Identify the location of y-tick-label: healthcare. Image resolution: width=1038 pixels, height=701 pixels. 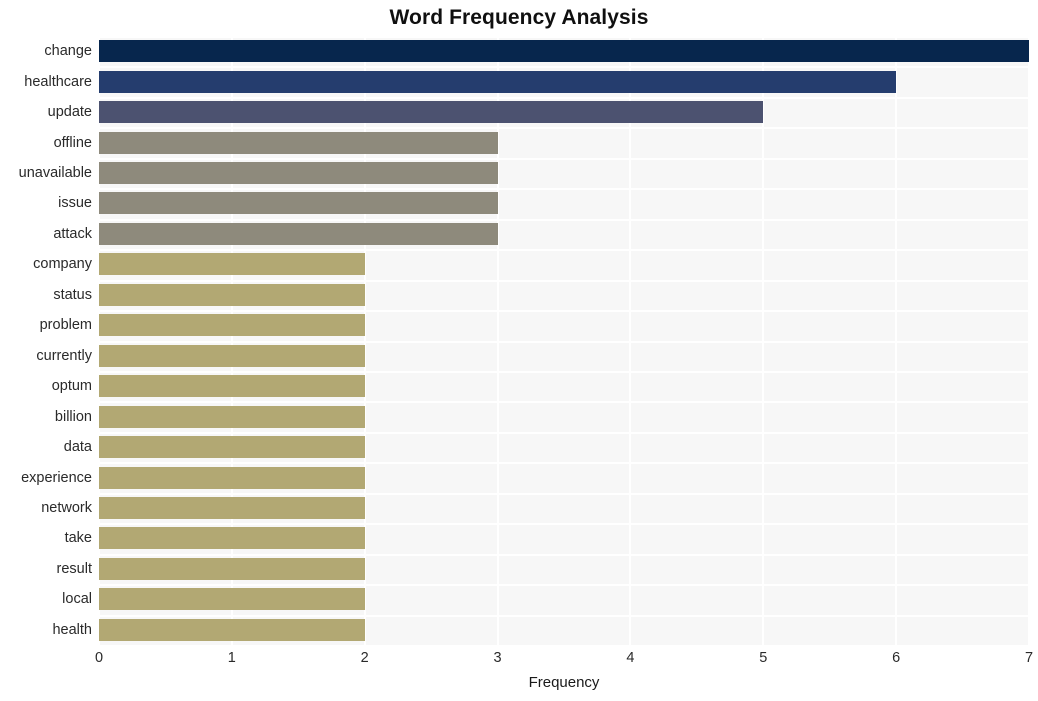
(58, 82).